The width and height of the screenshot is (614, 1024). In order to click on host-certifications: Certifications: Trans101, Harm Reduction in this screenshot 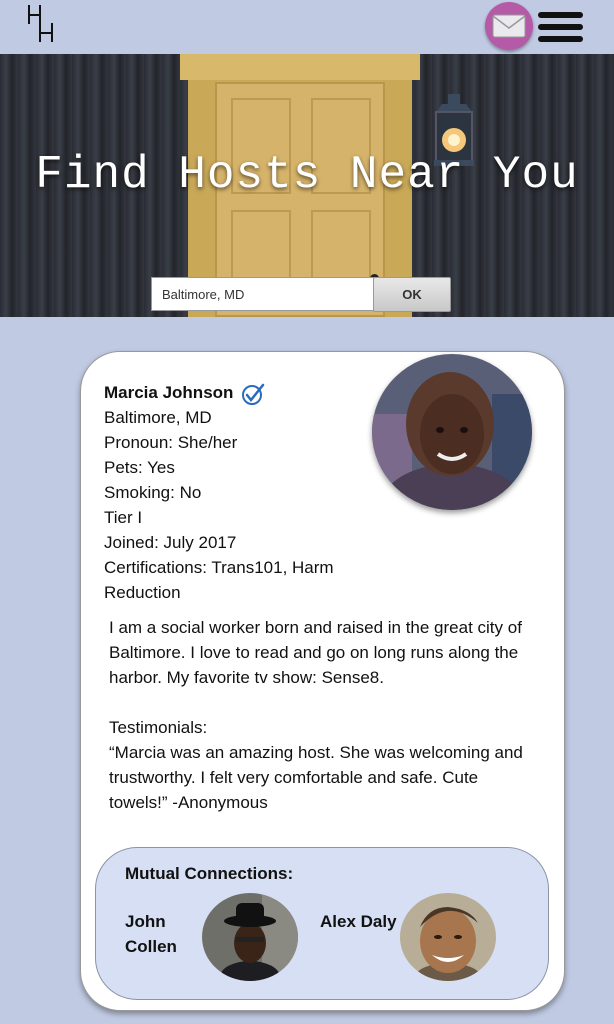, I will do `click(219, 580)`.